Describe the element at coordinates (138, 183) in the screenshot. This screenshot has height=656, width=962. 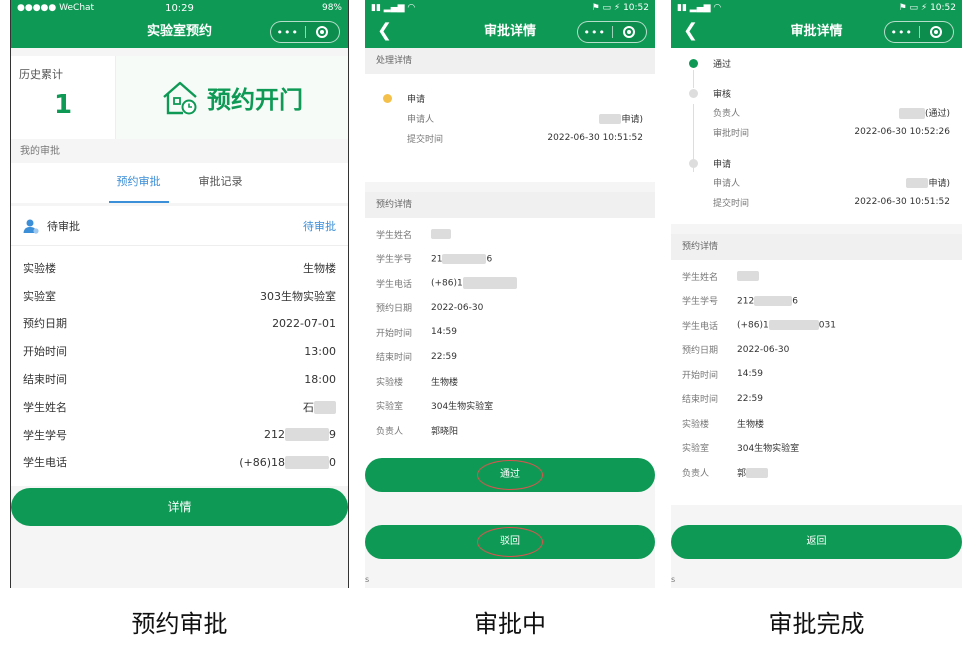
I see `tab-booking-approval: 预约审批` at that location.